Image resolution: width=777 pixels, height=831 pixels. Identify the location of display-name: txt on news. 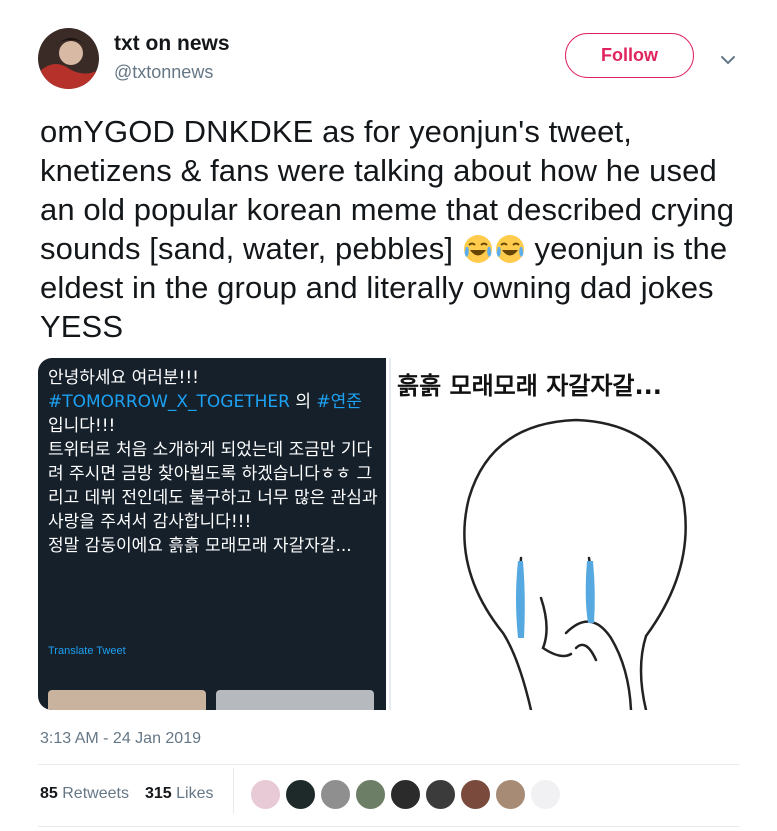
(172, 44).